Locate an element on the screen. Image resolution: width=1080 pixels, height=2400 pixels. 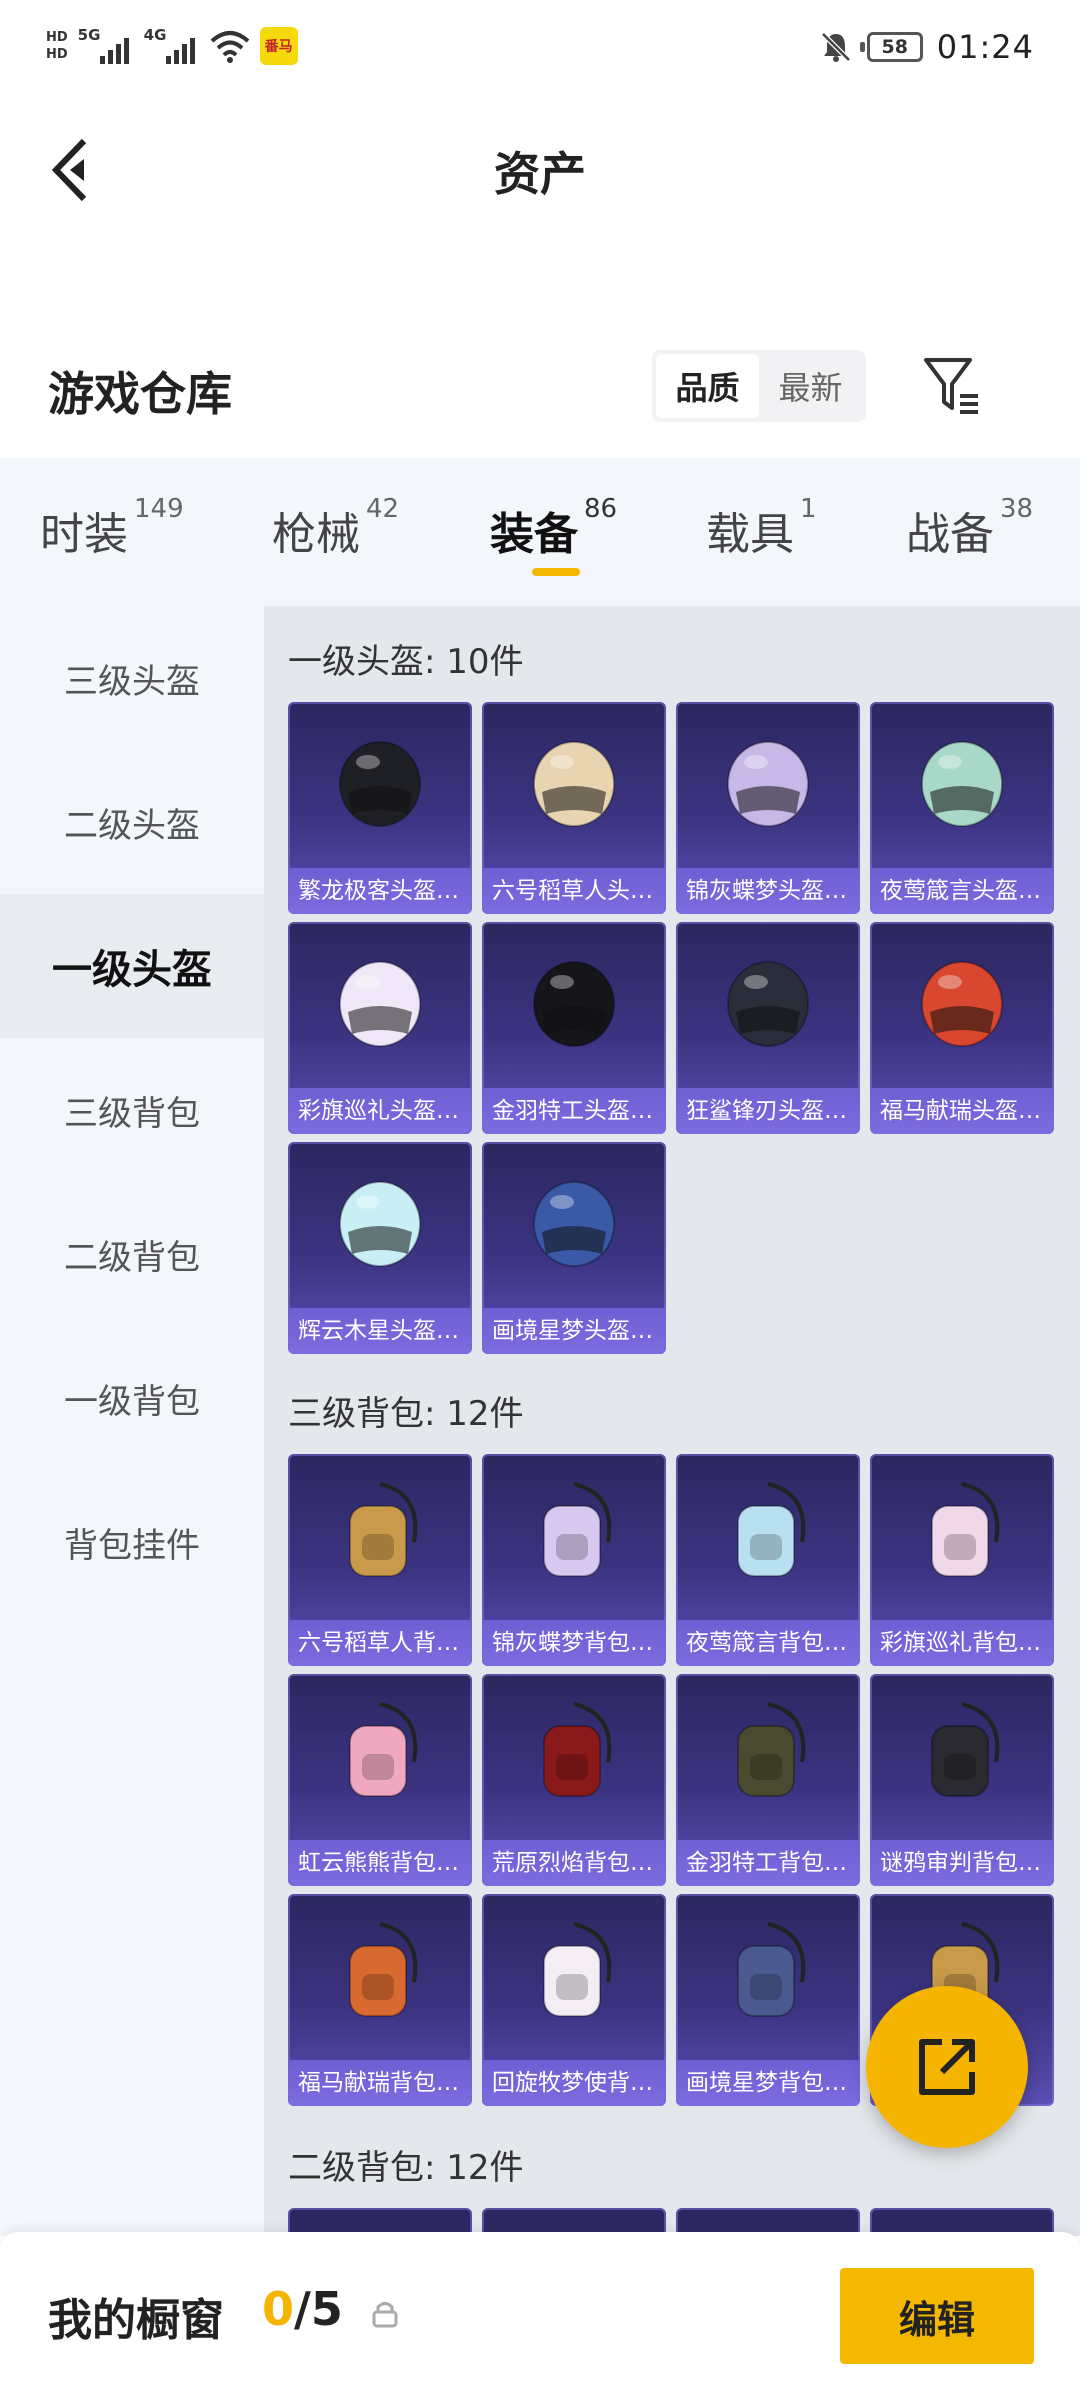
hd-indicator: HD HD is located at coordinates (57, 46).